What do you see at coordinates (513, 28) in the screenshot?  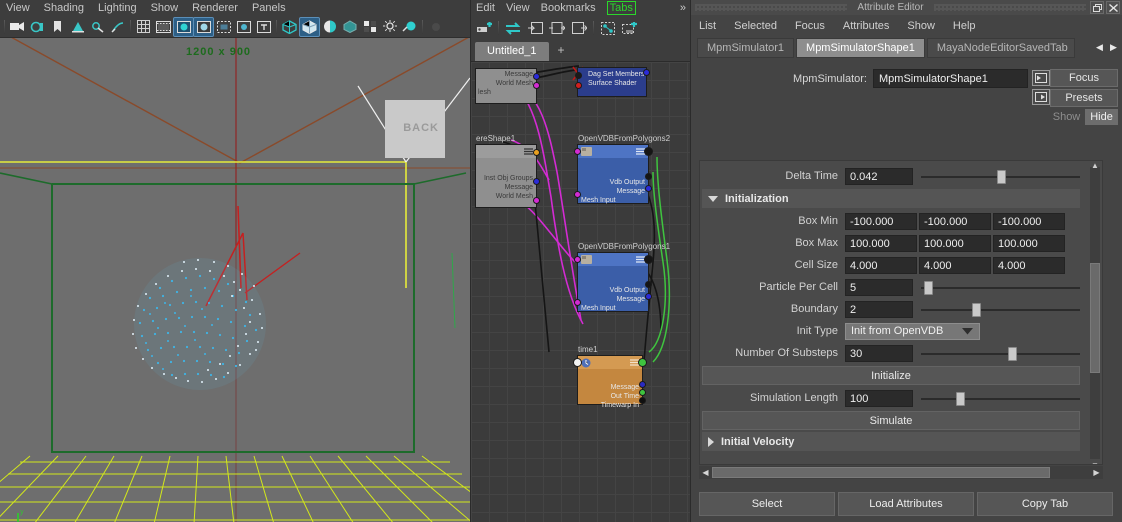 I see `toggle-connections-icon` at bounding box center [513, 28].